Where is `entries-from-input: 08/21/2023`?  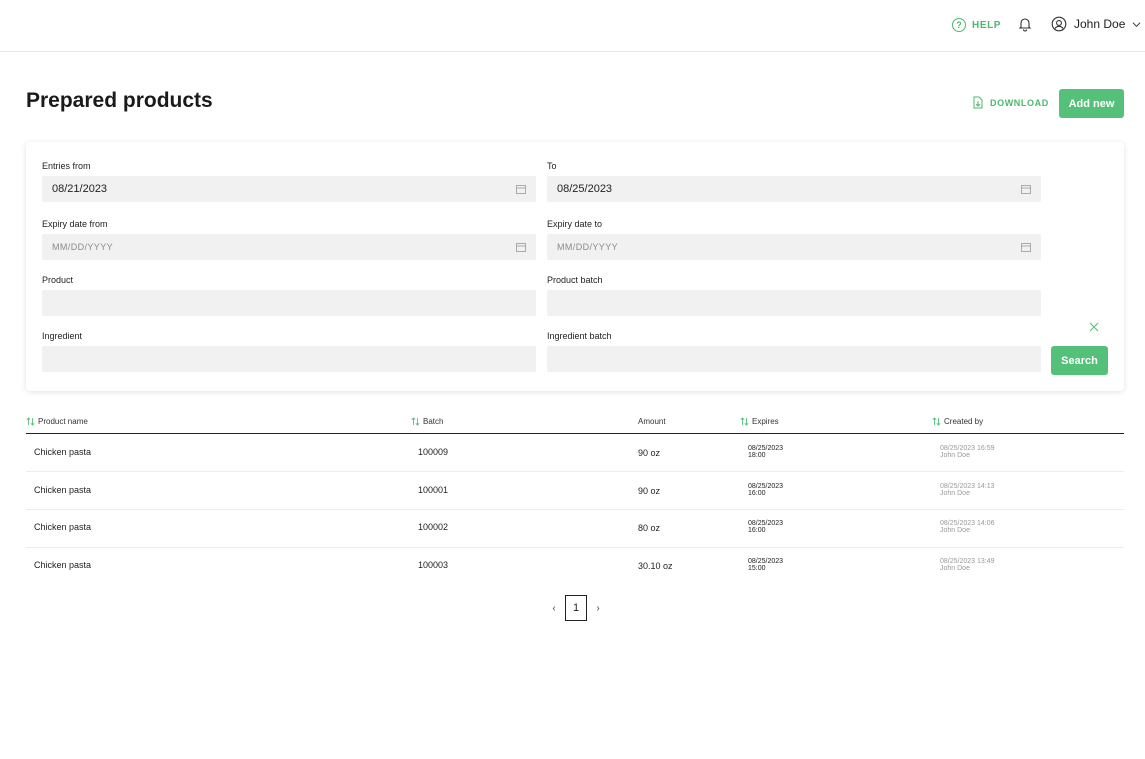 entries-from-input: 08/21/2023 is located at coordinates (289, 189).